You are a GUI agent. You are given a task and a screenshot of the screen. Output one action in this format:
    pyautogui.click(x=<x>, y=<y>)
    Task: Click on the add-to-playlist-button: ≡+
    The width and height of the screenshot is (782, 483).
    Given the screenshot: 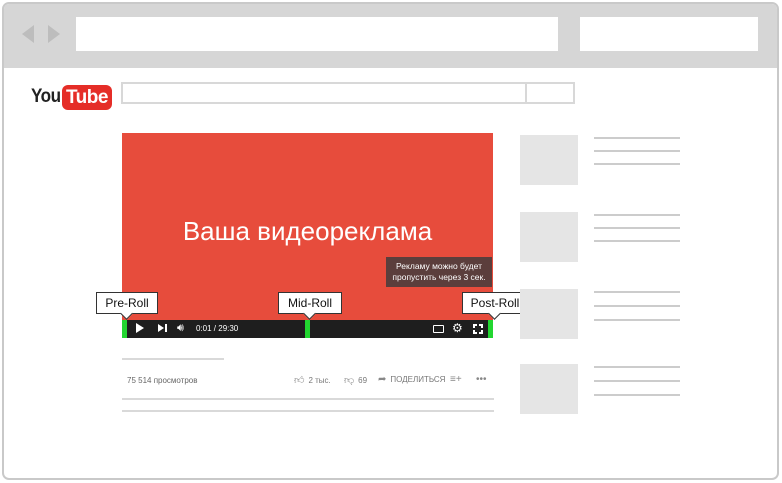 What is the action you would take?
    pyautogui.click(x=456, y=379)
    